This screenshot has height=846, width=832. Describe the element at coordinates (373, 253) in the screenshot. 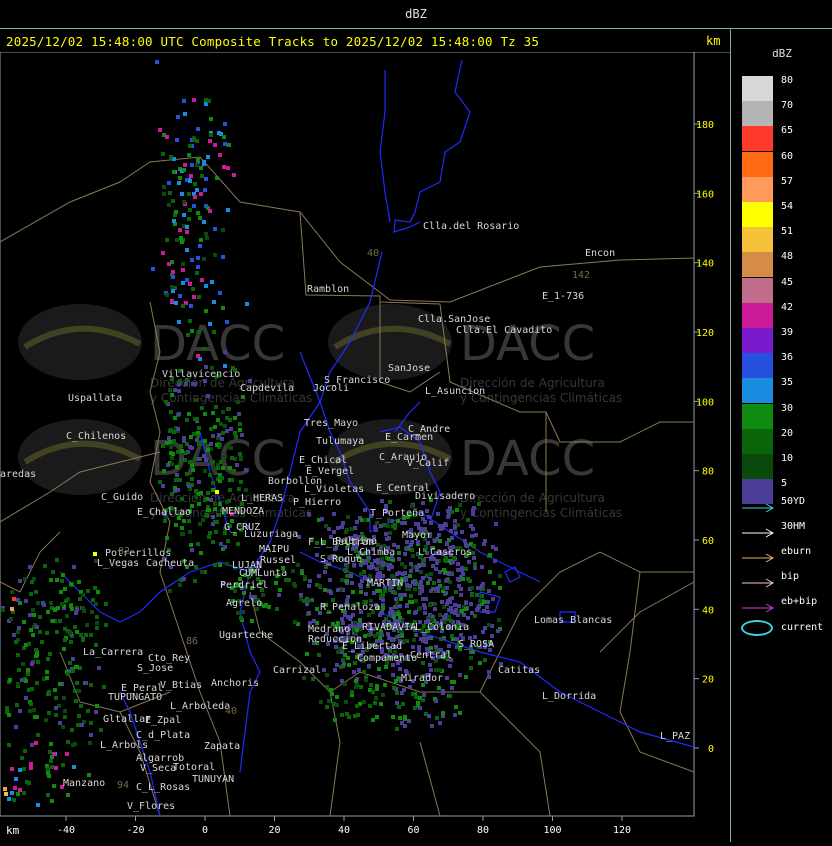

I see `route-label: 40` at that location.